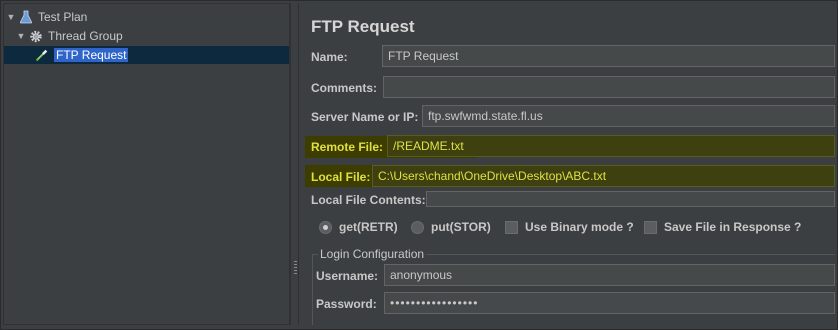  Describe the element at coordinates (368, 227) in the screenshot. I see `get-radio-label: get(RETR)` at that location.